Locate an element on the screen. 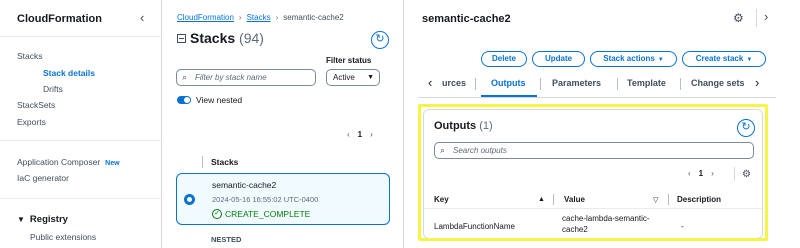 The height and width of the screenshot is (248, 800). sidebar-item-stacks: Stacks is located at coordinates (30, 56).